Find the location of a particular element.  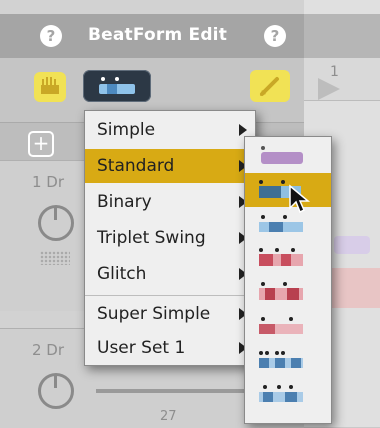

pencil-icon is located at coordinates (269, 86).